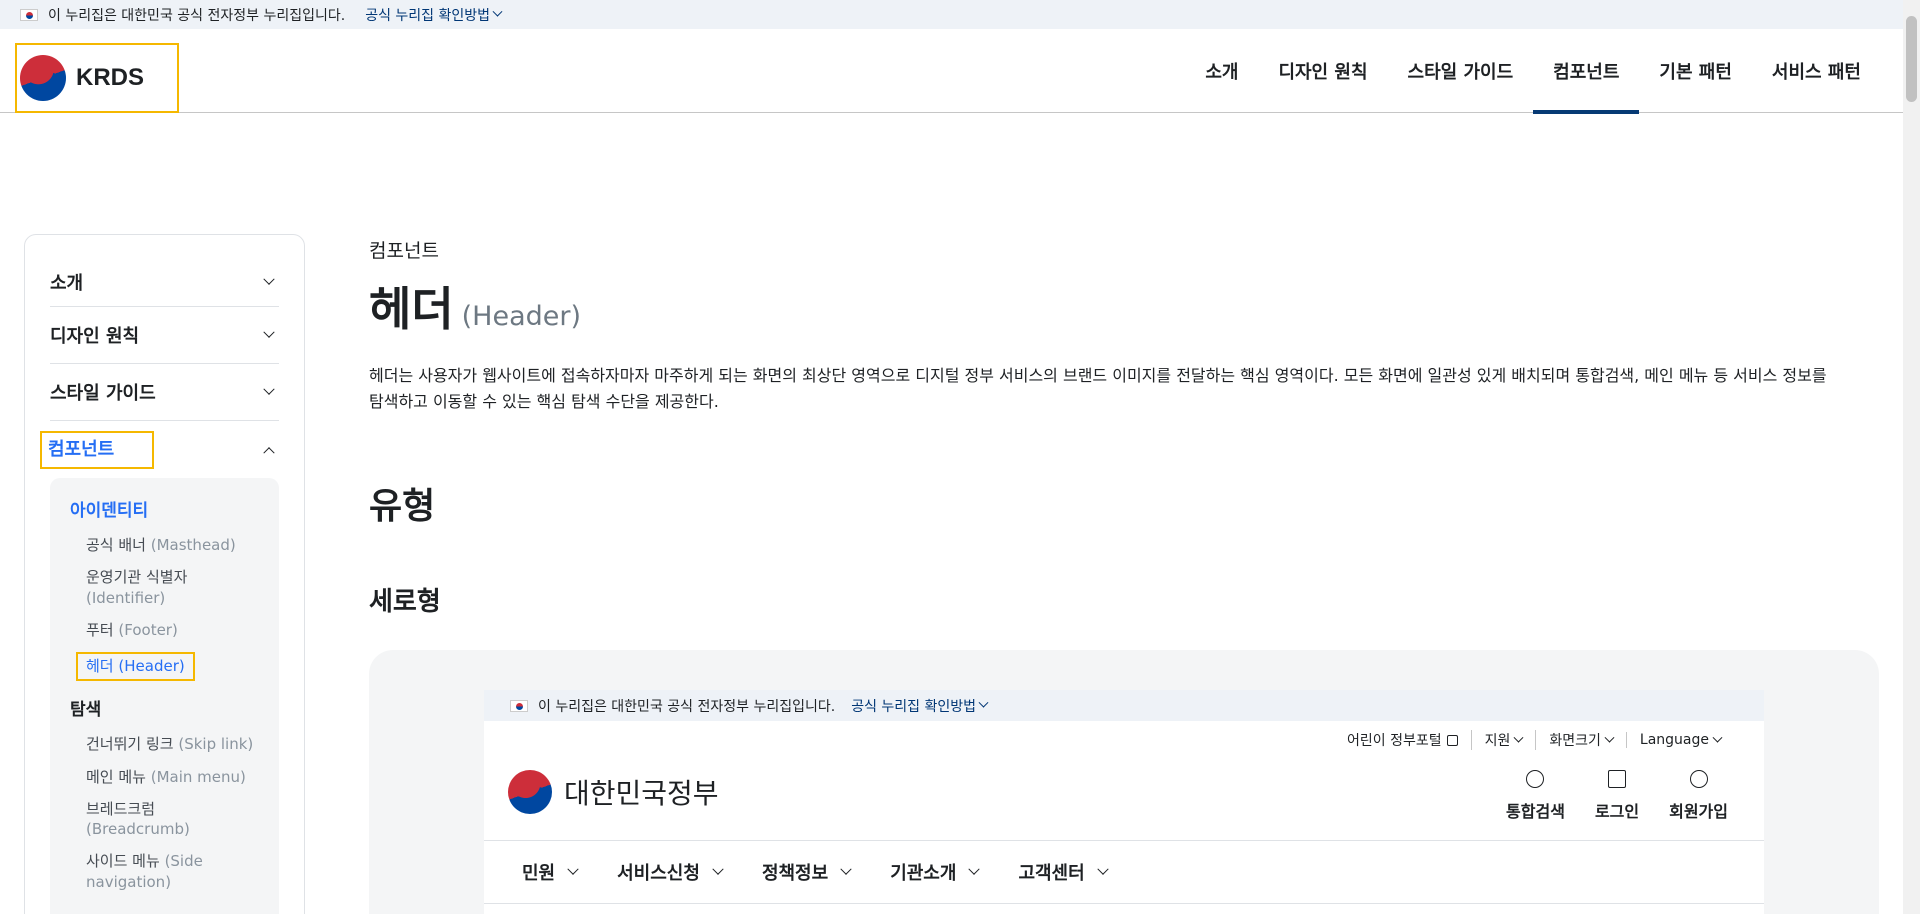 Image resolution: width=1920 pixels, height=914 pixels. What do you see at coordinates (138, 829) in the screenshot?
I see `item-label-en: (Breadcrumb)` at bounding box center [138, 829].